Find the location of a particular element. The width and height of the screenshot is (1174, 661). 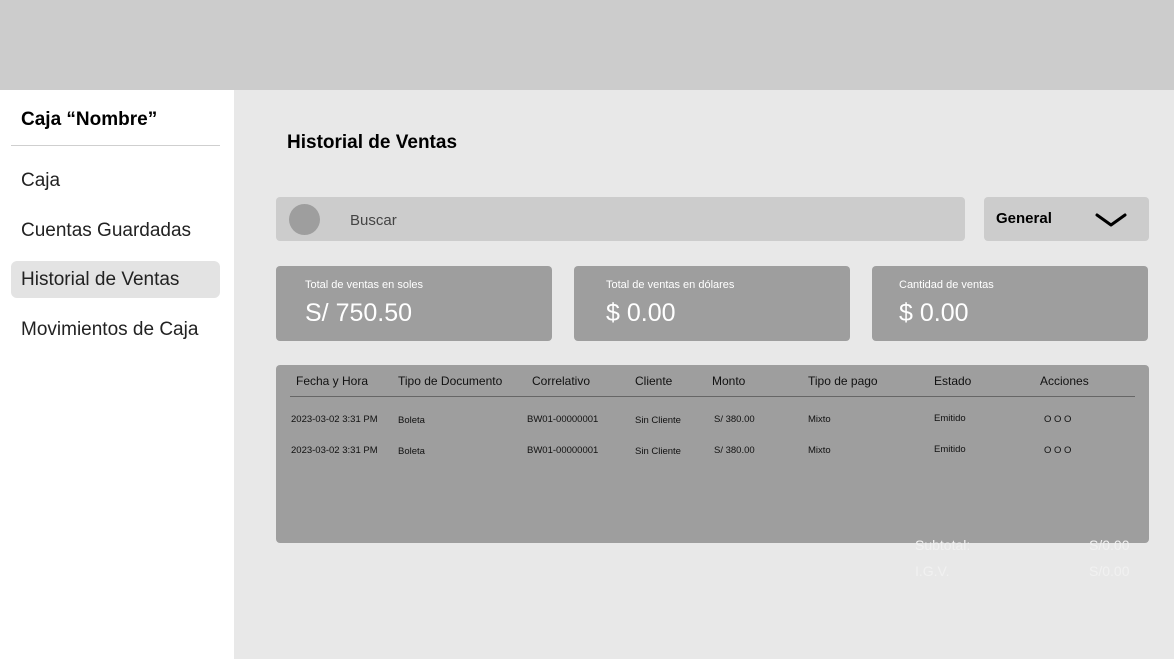

filter-dropdown: General is located at coordinates (1066, 219).